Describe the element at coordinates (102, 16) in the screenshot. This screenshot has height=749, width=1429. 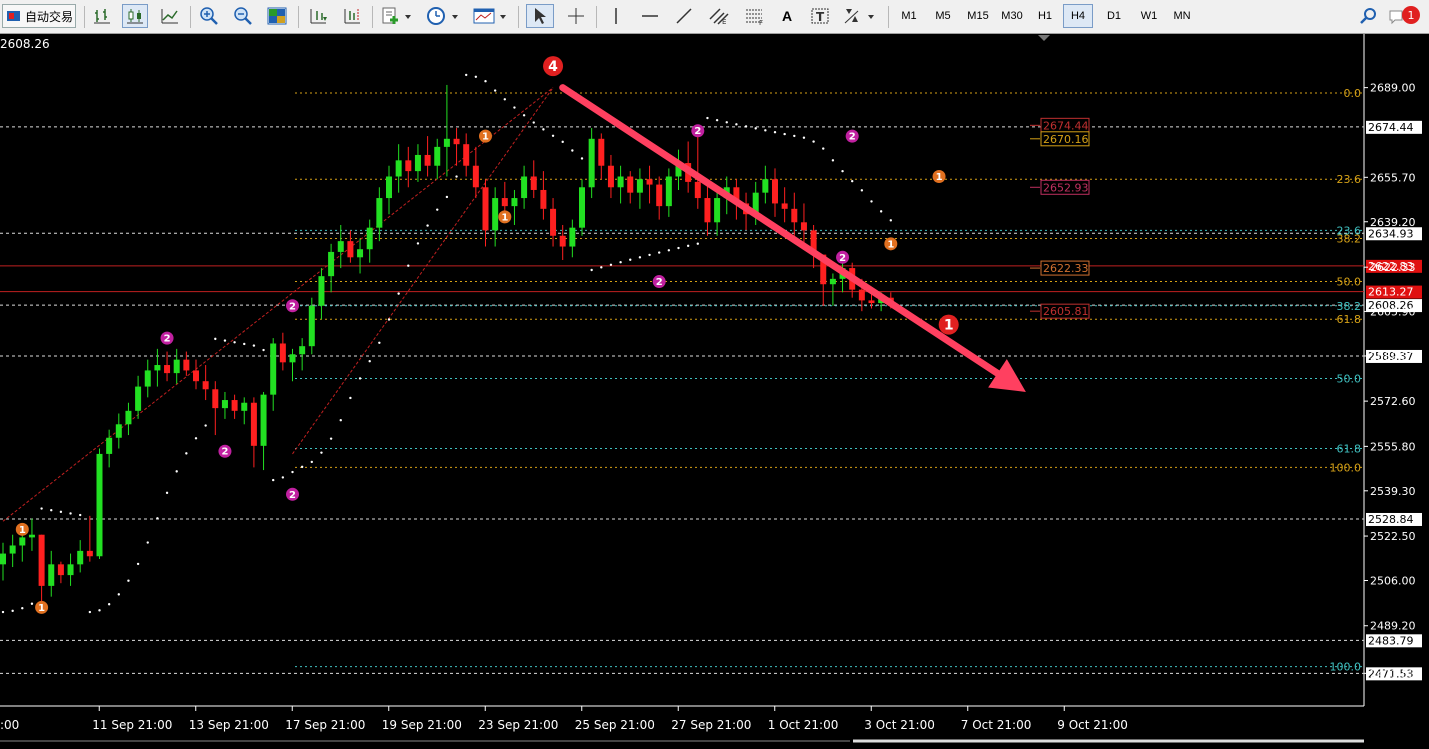
I see `chart-bars-icon` at that location.